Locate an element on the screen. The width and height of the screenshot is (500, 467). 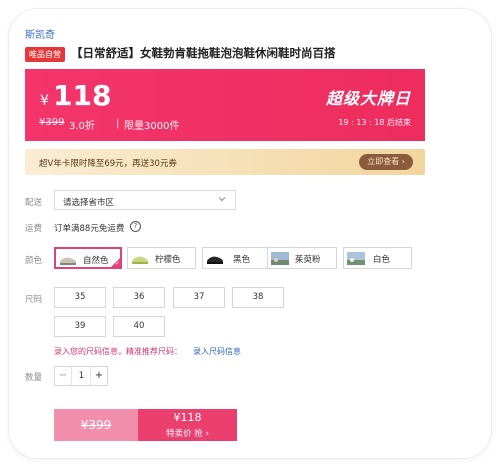
size-option-36: 36 is located at coordinates (139, 297).